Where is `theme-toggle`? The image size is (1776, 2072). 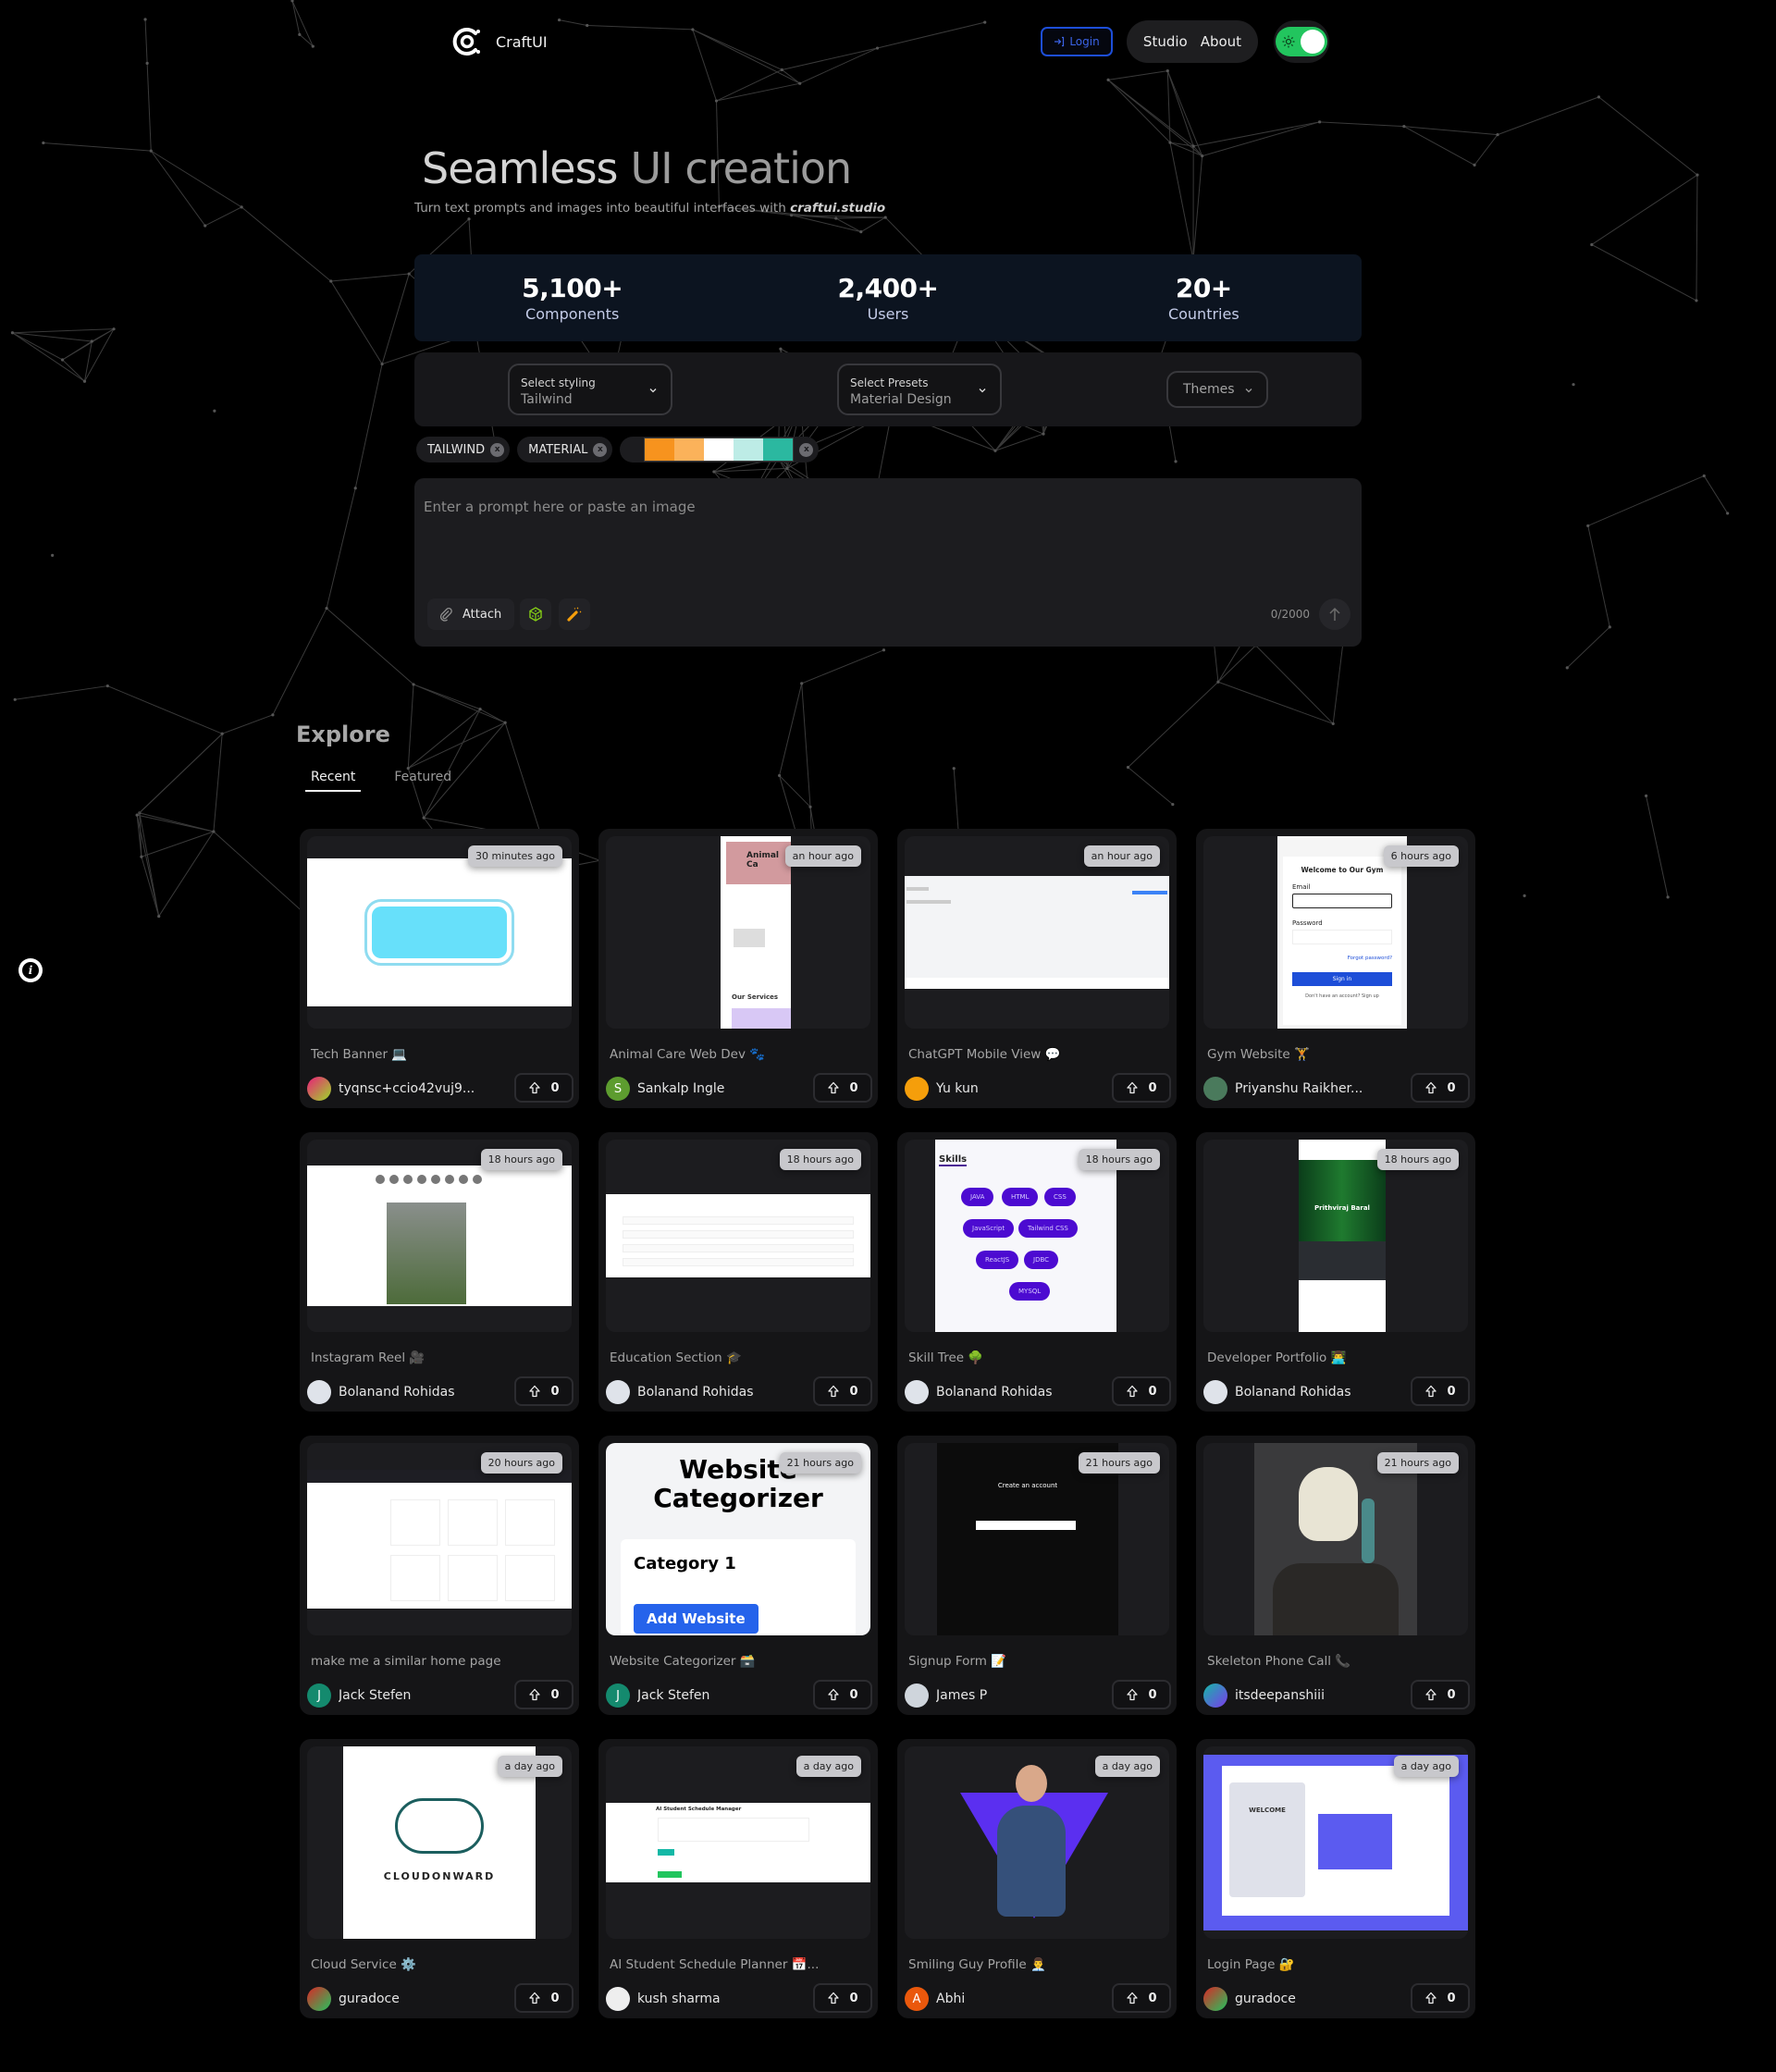
theme-toggle is located at coordinates (1302, 42).